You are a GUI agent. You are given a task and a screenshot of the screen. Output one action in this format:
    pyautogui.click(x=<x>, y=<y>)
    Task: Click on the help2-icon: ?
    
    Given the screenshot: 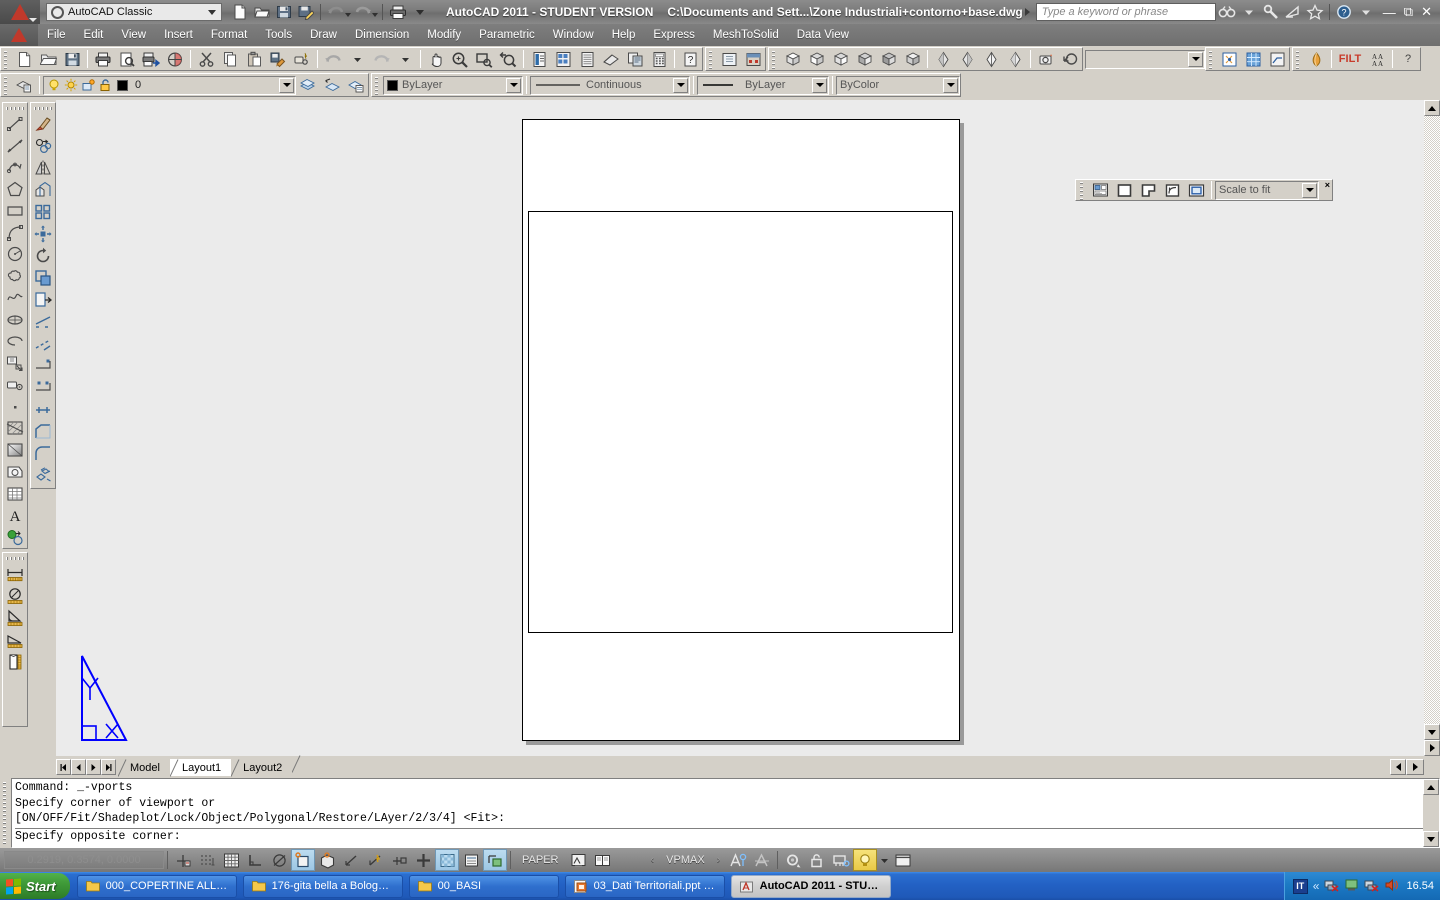 What is the action you would take?
    pyautogui.click(x=1408, y=59)
    